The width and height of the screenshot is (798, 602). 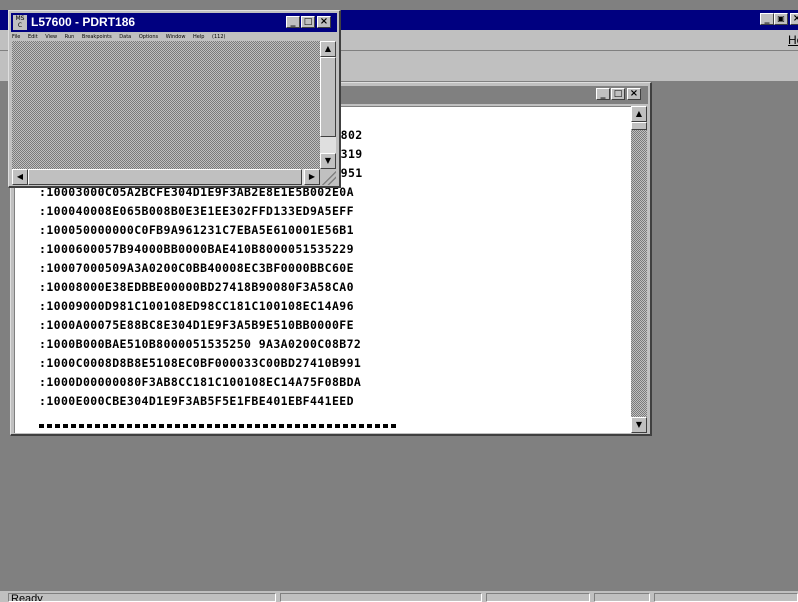 I want to click on hex-cut-line, so click(x=219, y=426).